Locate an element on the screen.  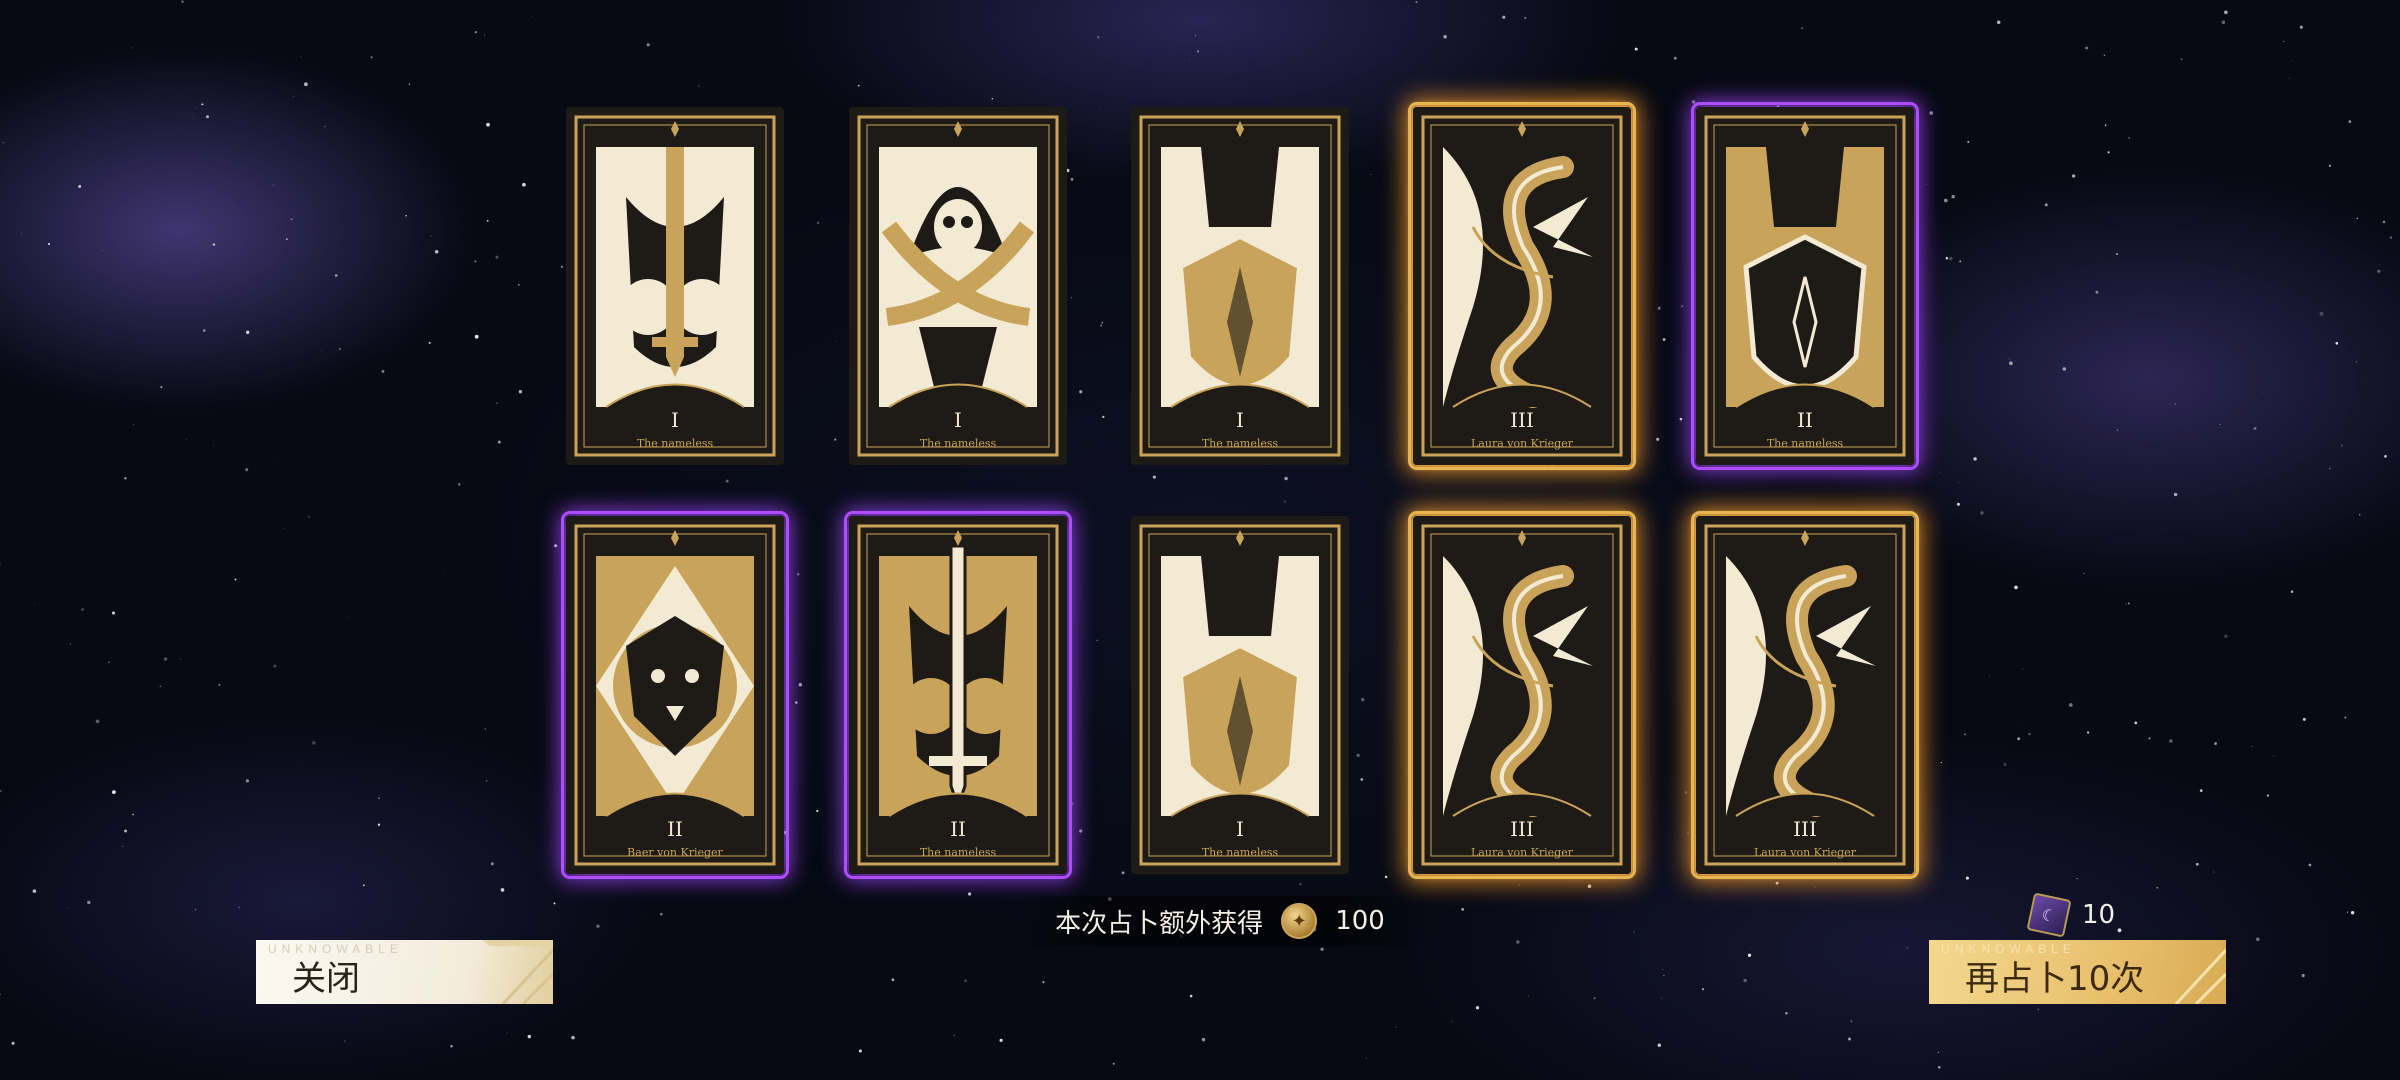
reward-bar: 本次占卜额外获得 ✦ 100 is located at coordinates (1220, 921).